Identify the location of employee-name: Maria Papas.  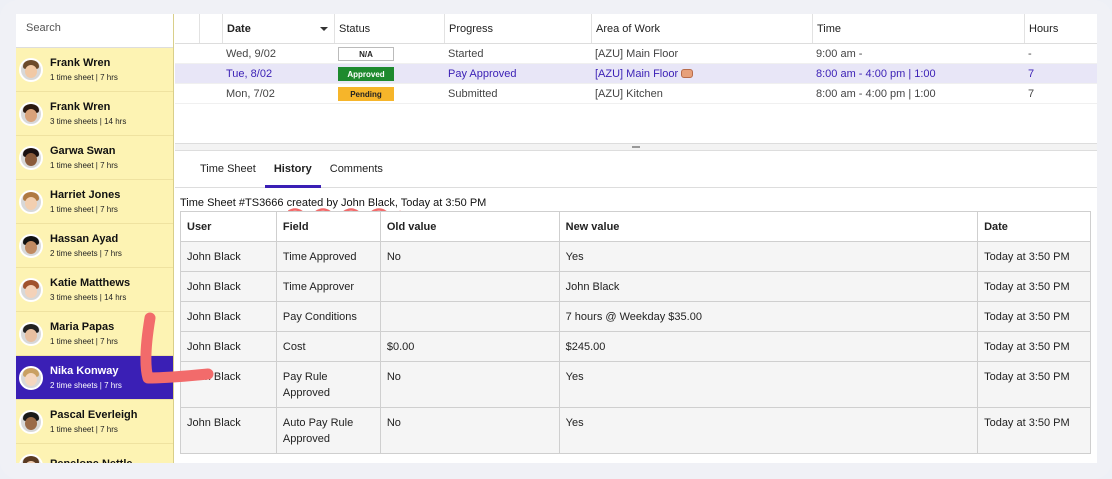
(82, 327).